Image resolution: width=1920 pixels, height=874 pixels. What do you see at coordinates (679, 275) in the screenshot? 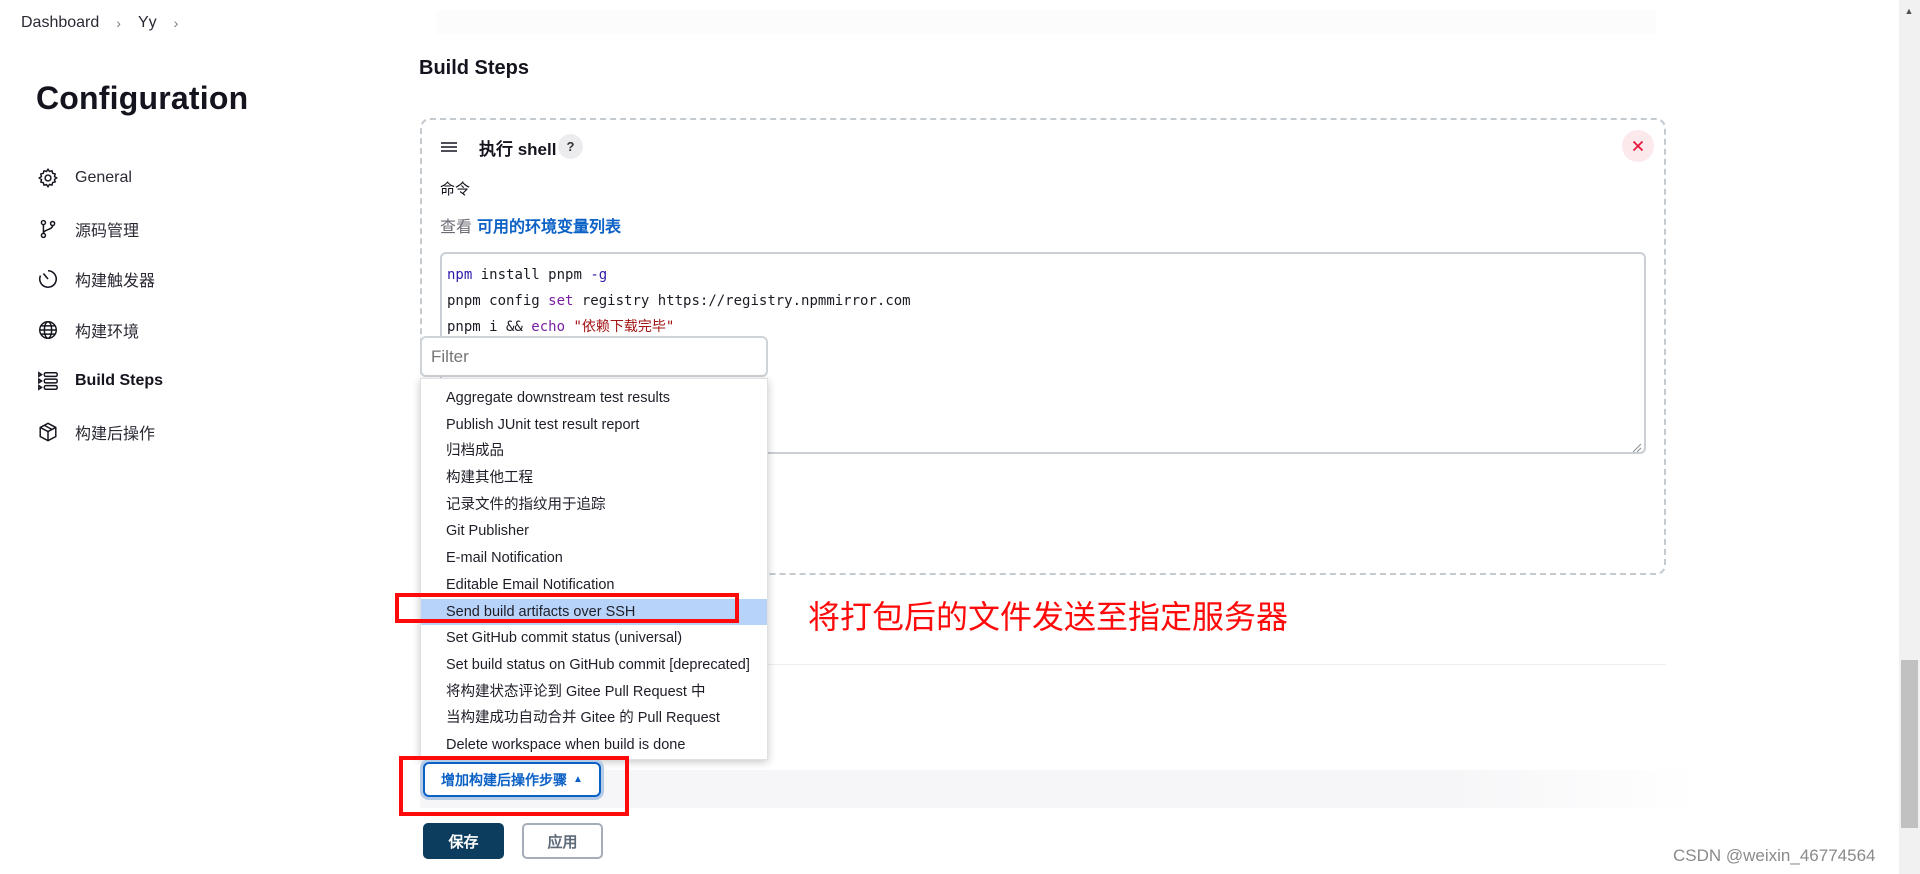
I see `code-line: npm install pnpm -g` at bounding box center [679, 275].